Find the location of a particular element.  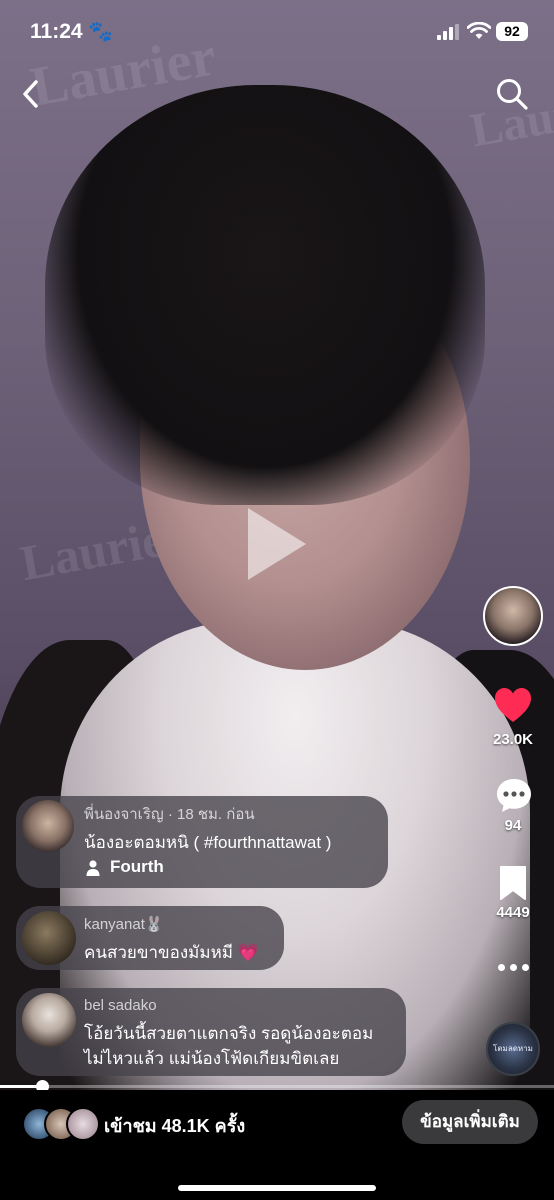

more-info-button: ข้อมูลเพิ่มเติม is located at coordinates (470, 1122).